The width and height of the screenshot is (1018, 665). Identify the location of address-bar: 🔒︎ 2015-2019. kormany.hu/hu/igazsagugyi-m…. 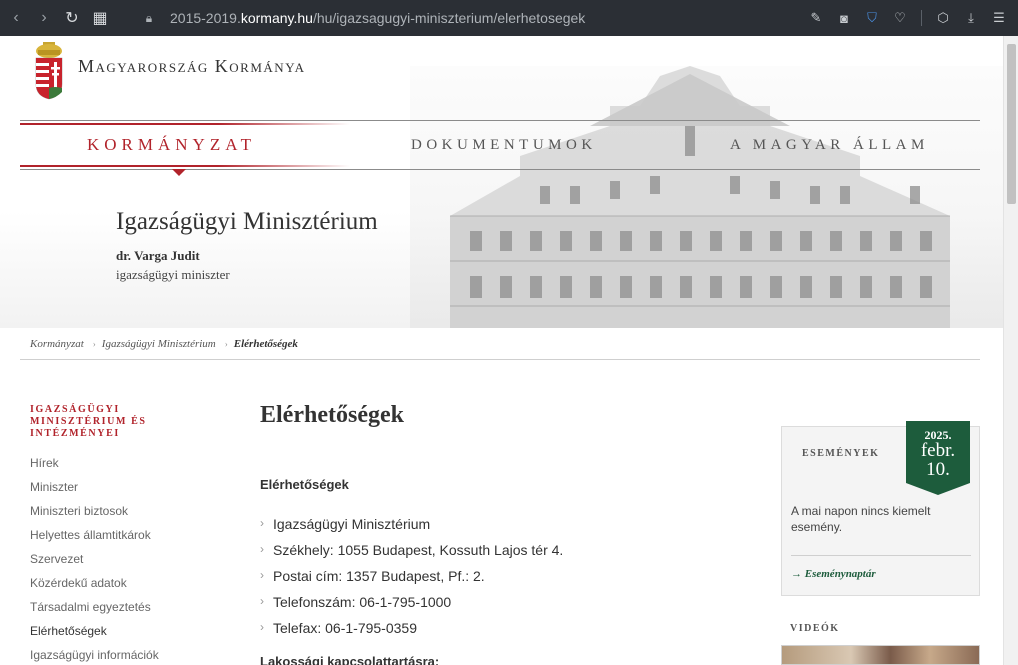
(470, 18).